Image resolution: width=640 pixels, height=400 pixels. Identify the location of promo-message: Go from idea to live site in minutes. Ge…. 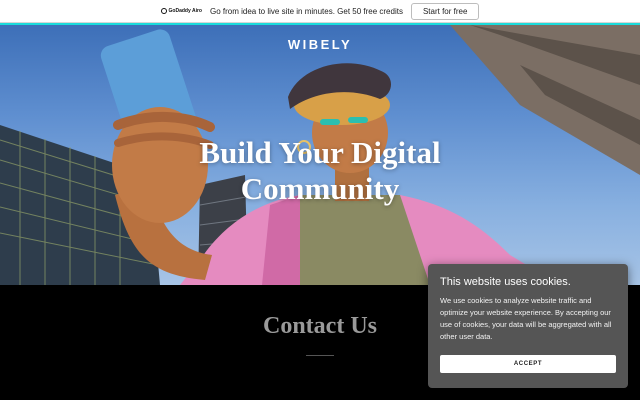
(306, 11).